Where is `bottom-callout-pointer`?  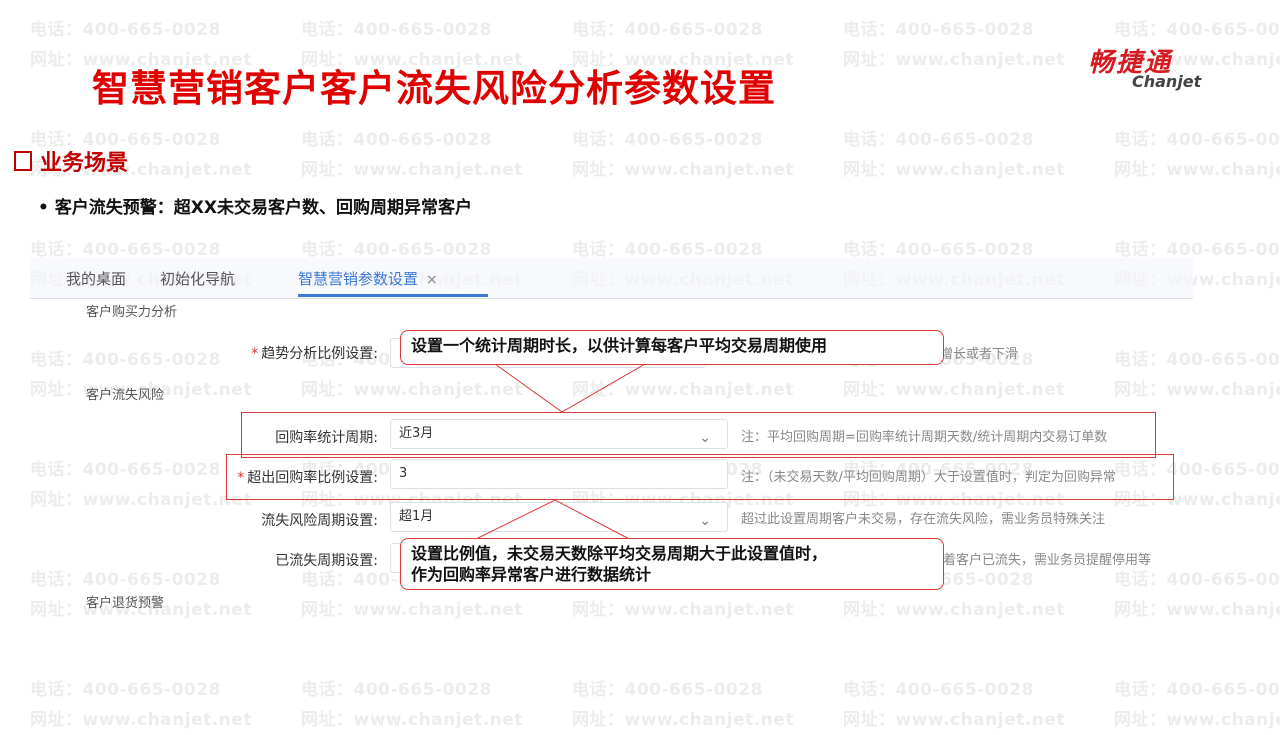
bottom-callout-pointer is located at coordinates (552, 521).